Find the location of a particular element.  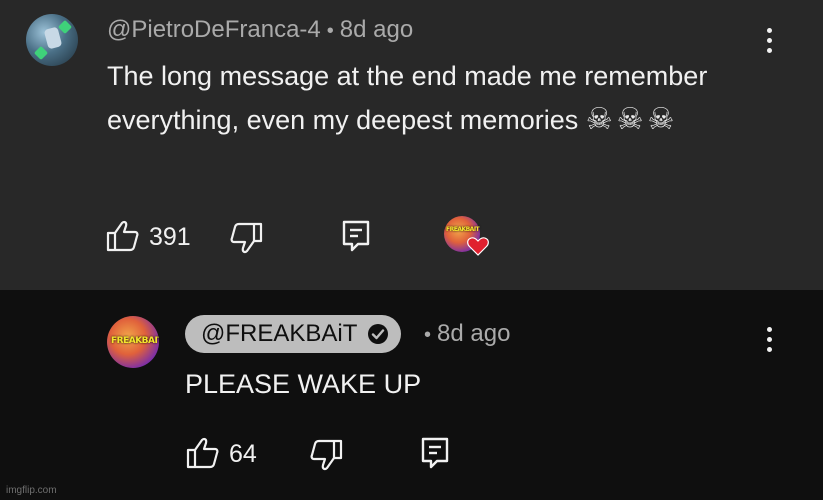

comment-meta: • 8d ago is located at coordinates (464, 334).